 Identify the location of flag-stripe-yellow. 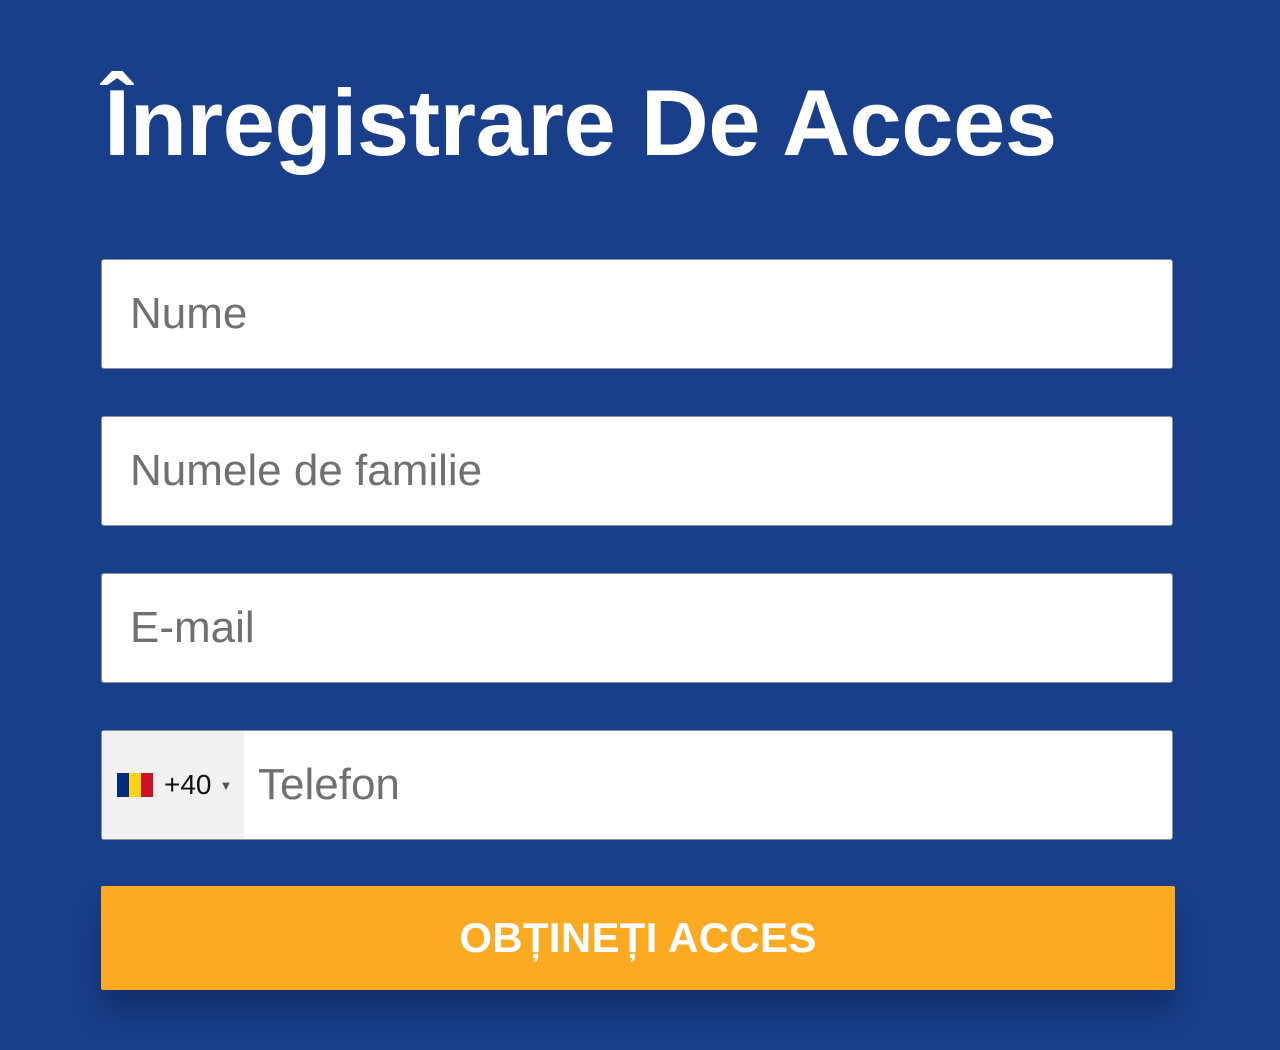
(135, 785).